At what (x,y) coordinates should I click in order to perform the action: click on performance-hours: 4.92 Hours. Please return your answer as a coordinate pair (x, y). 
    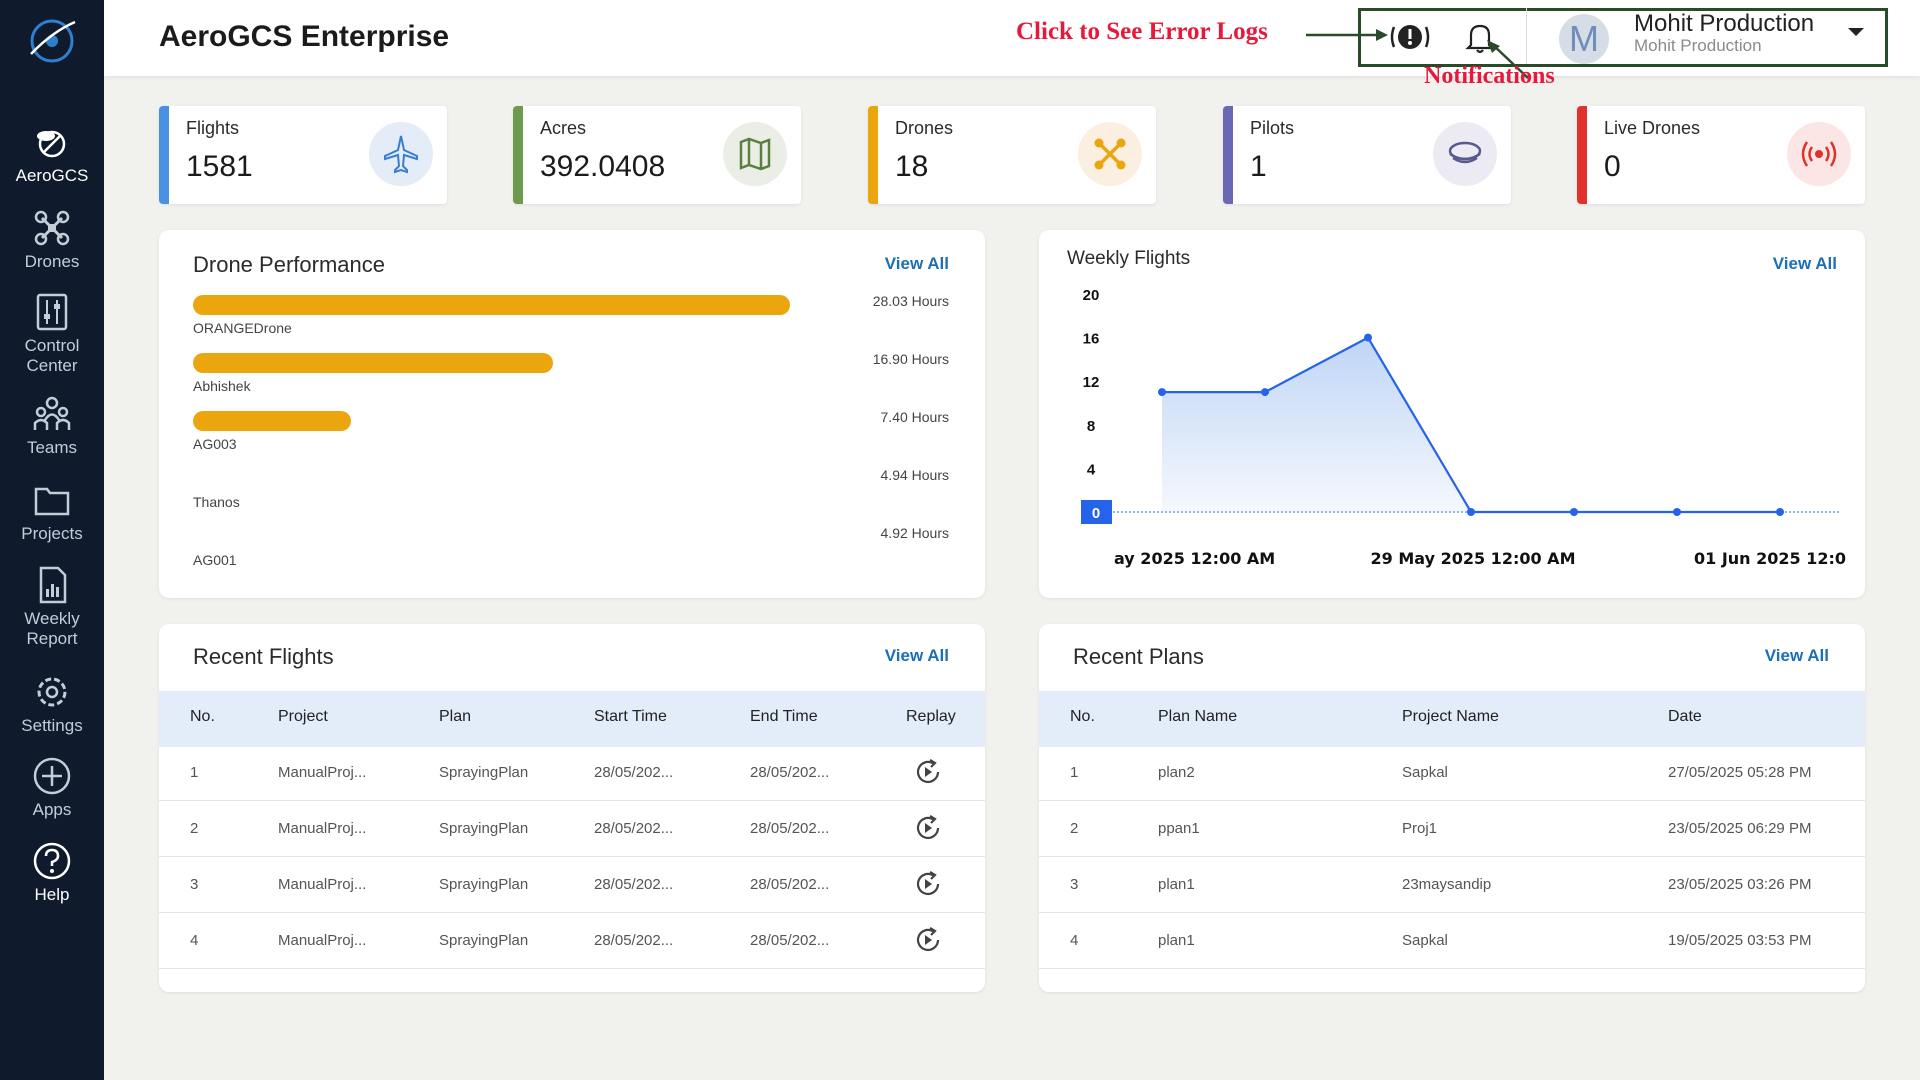
    Looking at the image, I should click on (914, 533).